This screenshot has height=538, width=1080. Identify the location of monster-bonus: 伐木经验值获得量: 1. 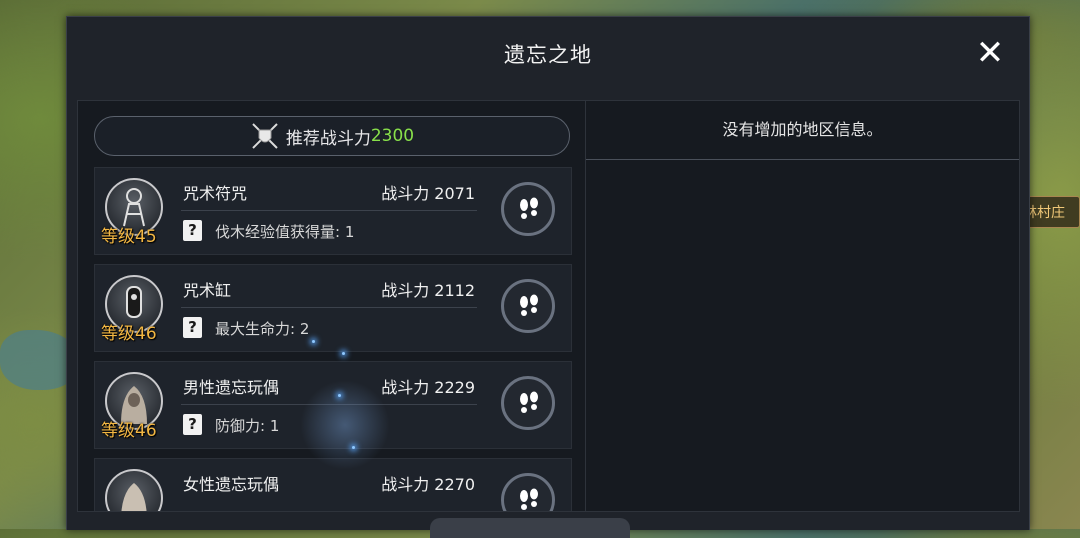
(285, 232).